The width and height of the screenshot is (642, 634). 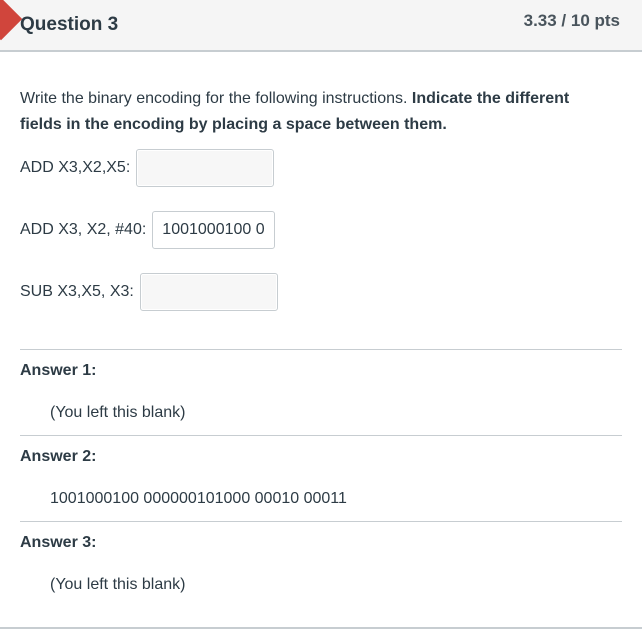 What do you see at coordinates (83, 229) in the screenshot?
I see `blank-label-2: ADD X3, X2, #40:` at bounding box center [83, 229].